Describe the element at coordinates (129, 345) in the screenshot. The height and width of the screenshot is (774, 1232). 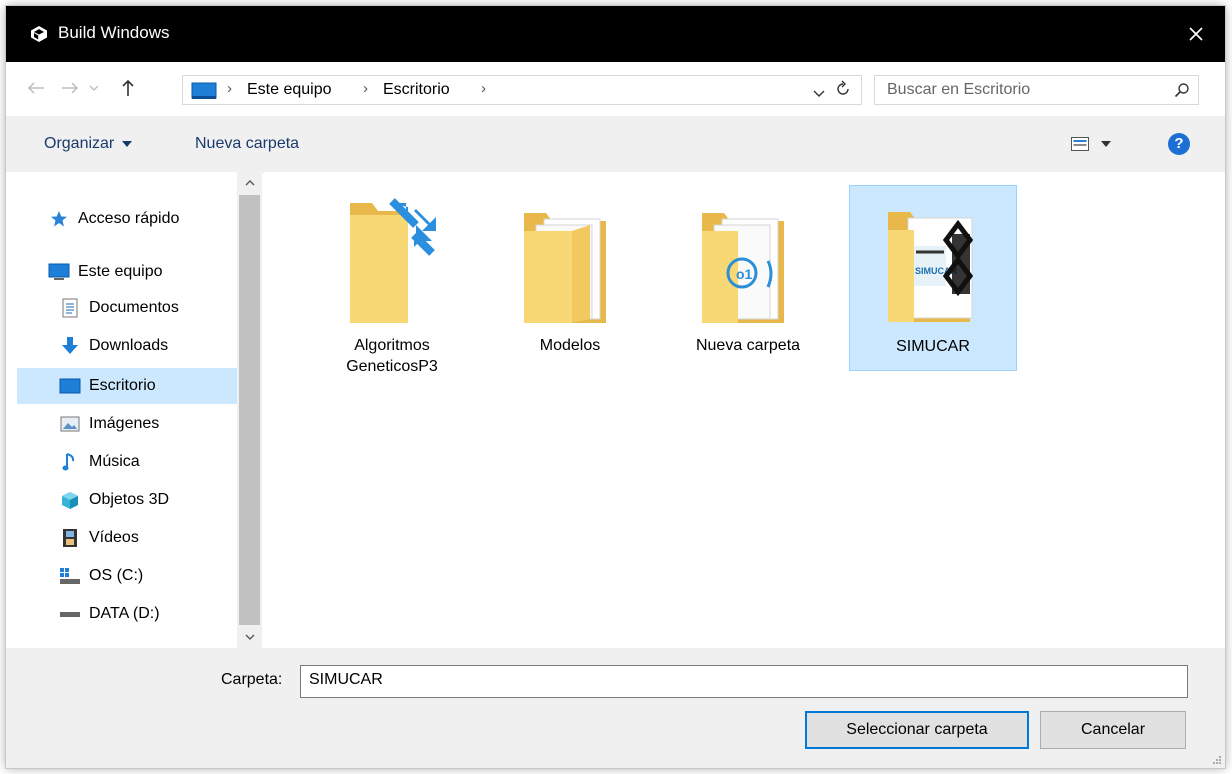
I see `nav-item-label: Downloads` at that location.